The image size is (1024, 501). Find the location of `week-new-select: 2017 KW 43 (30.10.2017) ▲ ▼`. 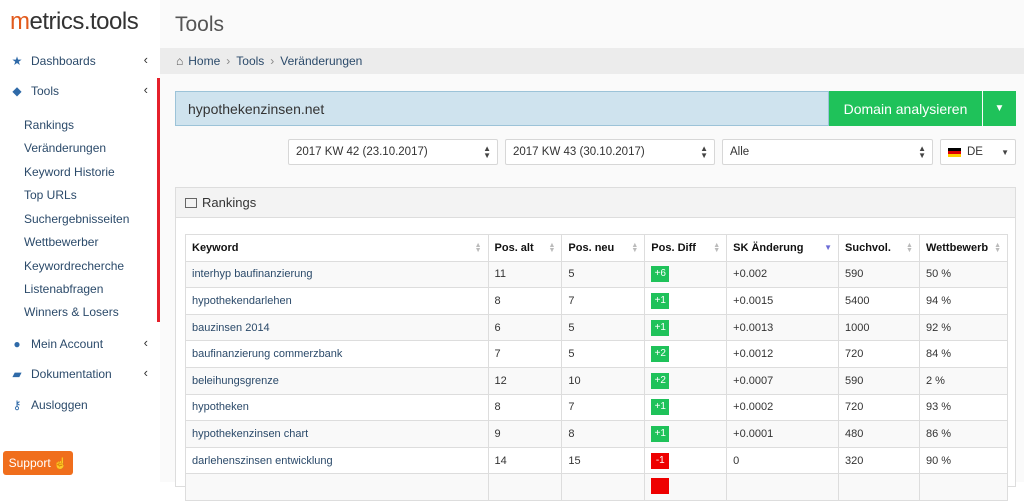

week-new-select: 2017 KW 43 (30.10.2017) ▲ ▼ is located at coordinates (610, 152).